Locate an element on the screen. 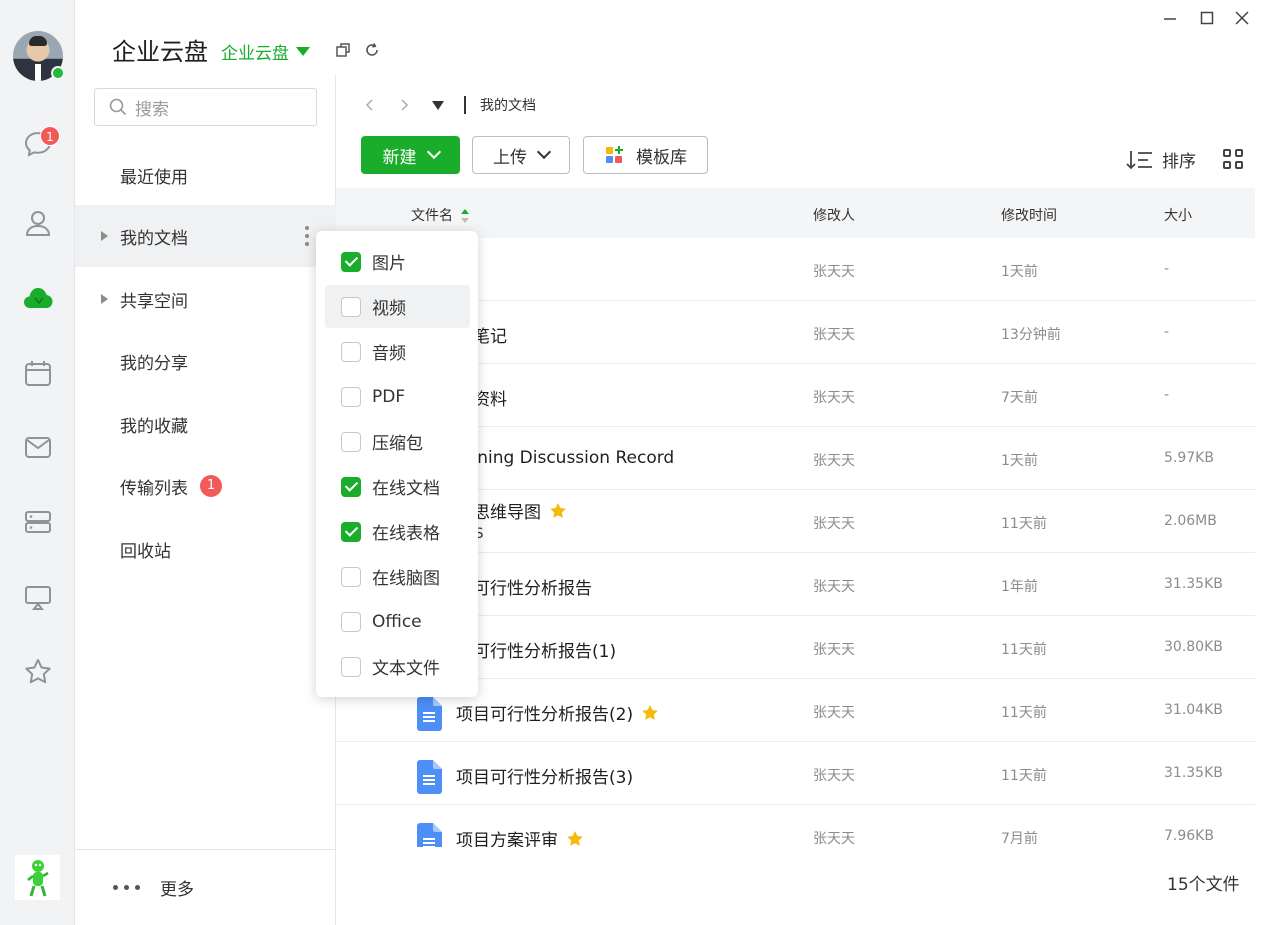  app-title: 企业云盘 is located at coordinates (160, 52).